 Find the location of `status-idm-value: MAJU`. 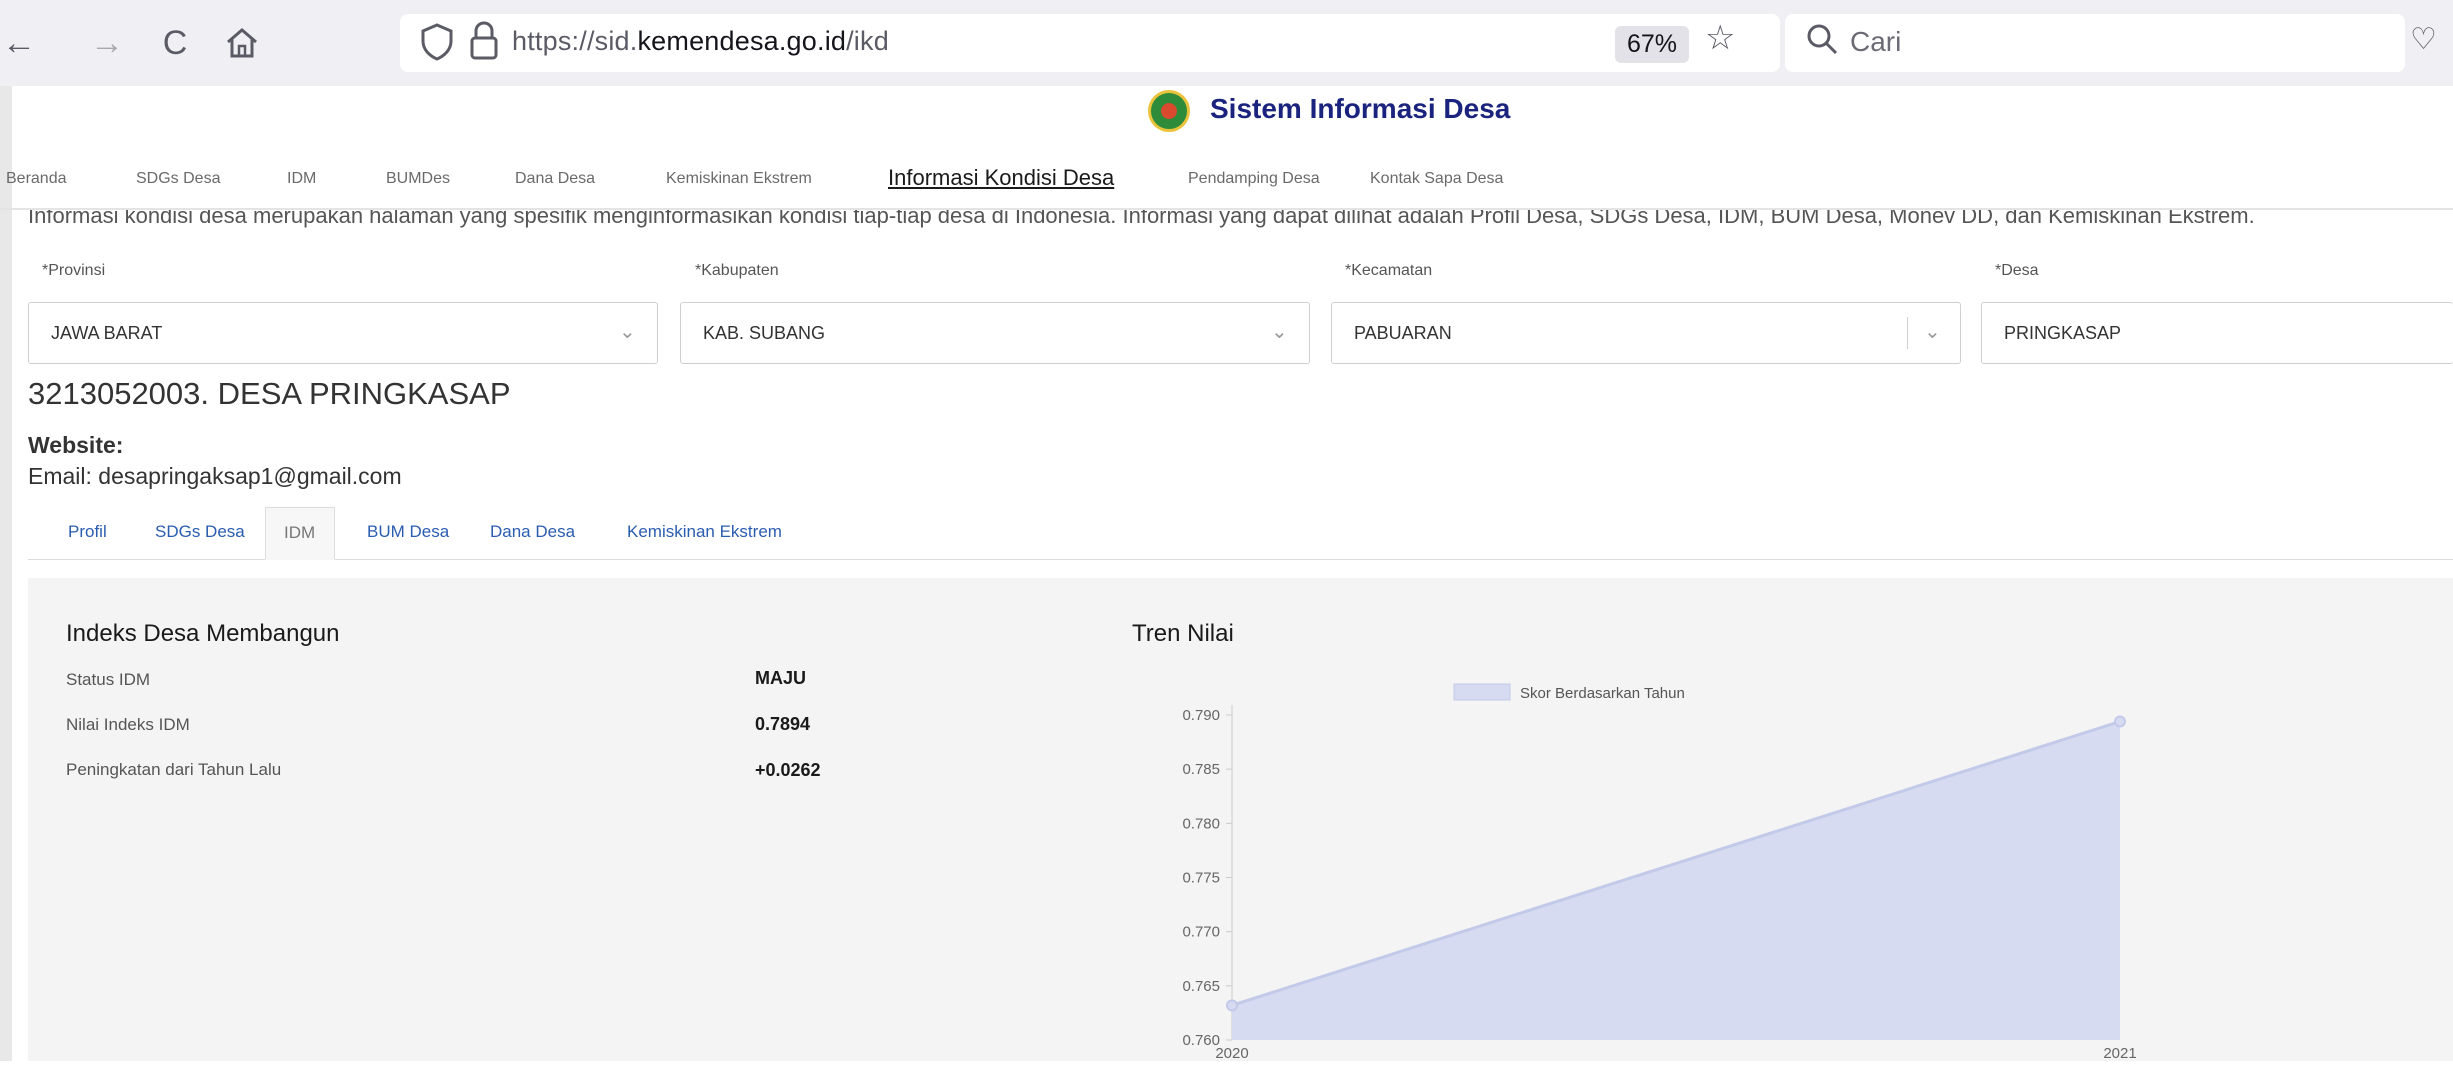

status-idm-value: MAJU is located at coordinates (781, 678).